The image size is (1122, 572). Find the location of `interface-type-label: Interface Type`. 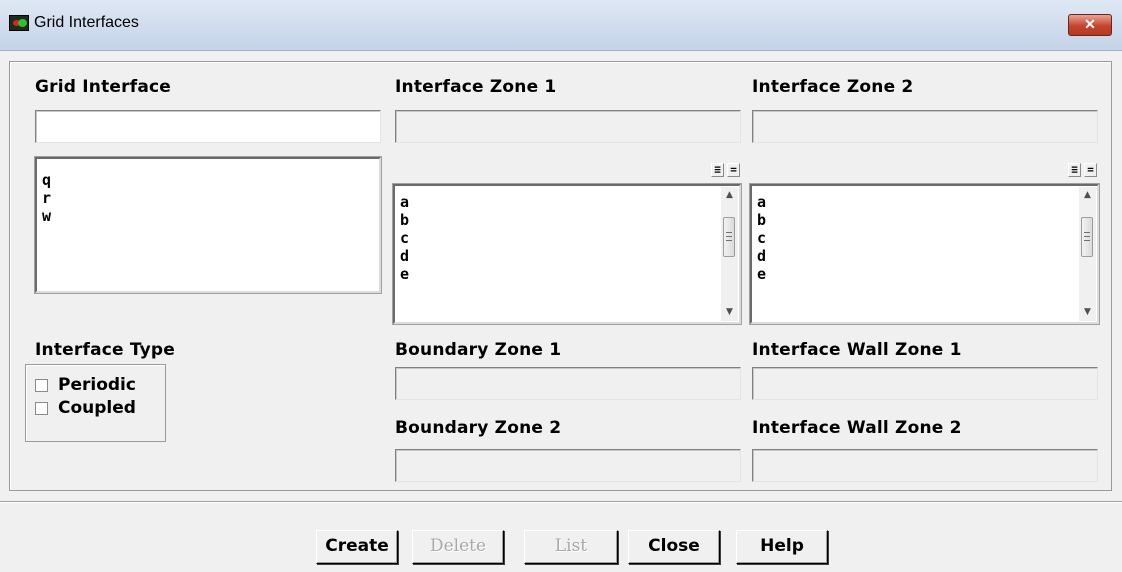

interface-type-label: Interface Type is located at coordinates (105, 350).